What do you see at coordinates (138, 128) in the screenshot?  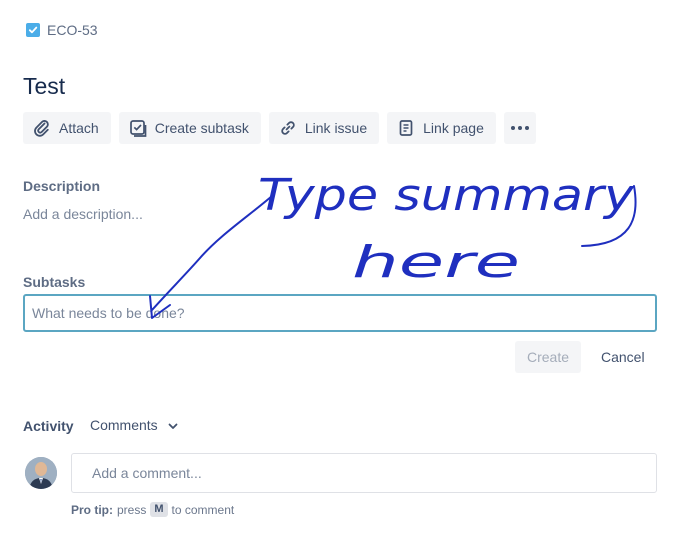 I see `subtask-icon` at bounding box center [138, 128].